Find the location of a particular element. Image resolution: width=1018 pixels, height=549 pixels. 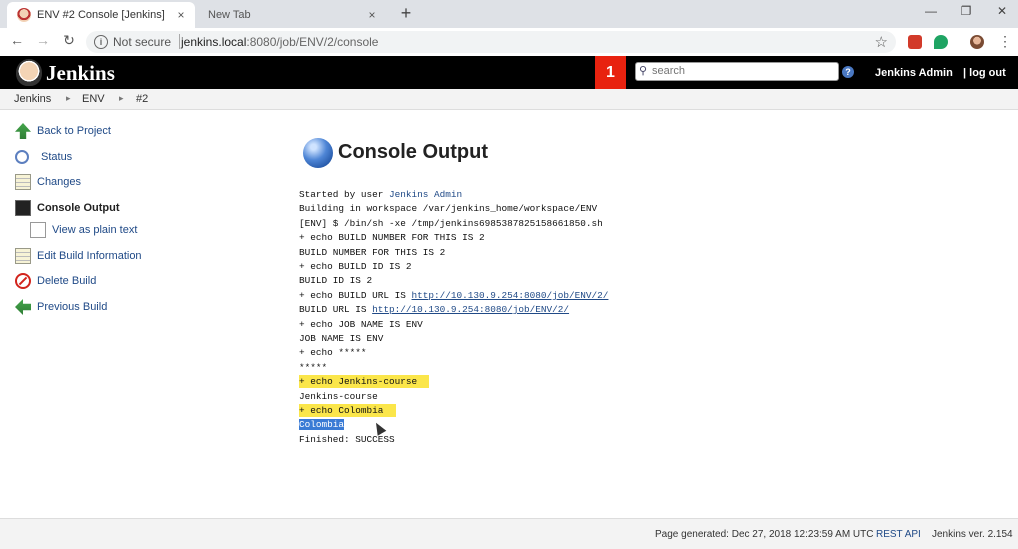

url-text: jenkins.local:8080/job/ENV/2/console is located at coordinates (279, 42).